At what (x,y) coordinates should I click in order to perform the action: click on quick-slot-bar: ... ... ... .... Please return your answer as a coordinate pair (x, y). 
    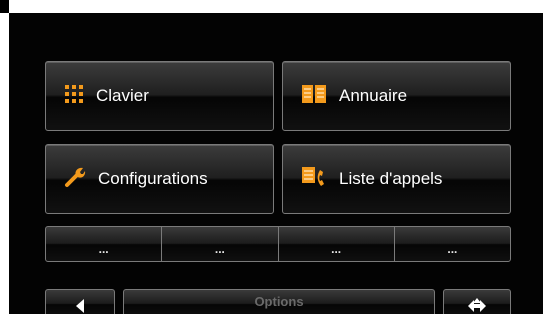
    Looking at the image, I should click on (278, 244).